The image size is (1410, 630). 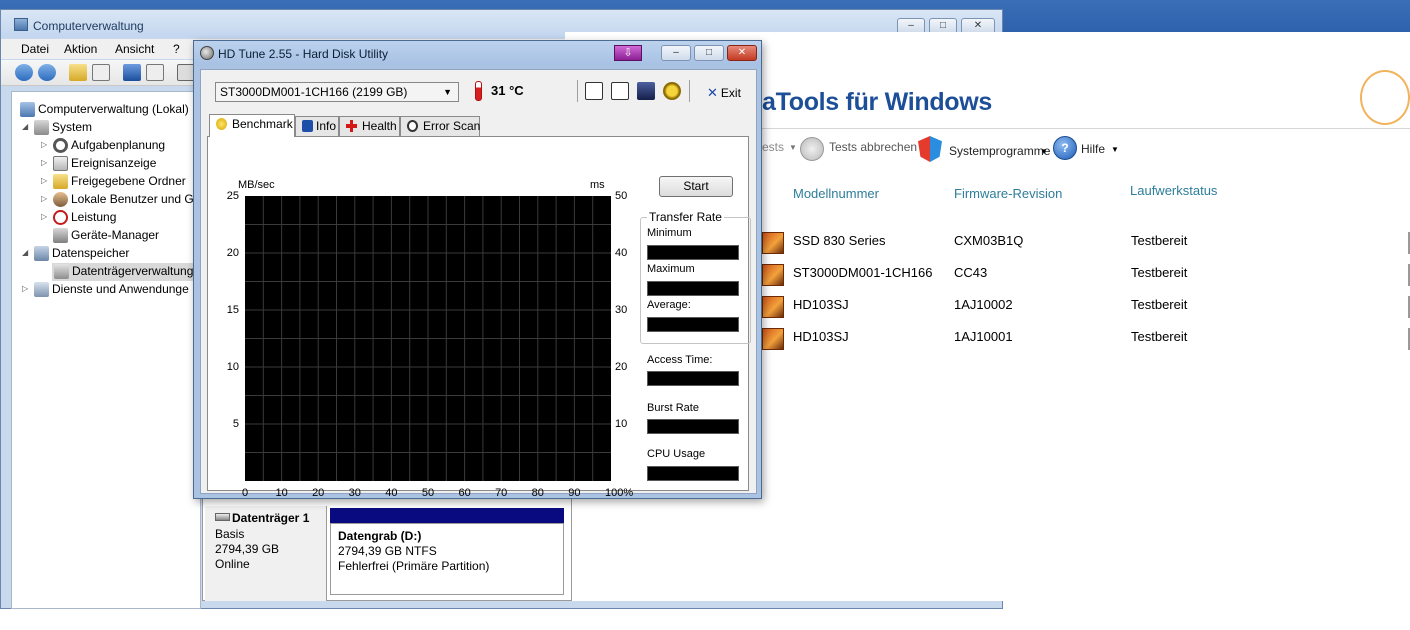 I want to click on disk-info: Datenträger 1 Basis 2794,39 GB Online, so click(x=266, y=553).